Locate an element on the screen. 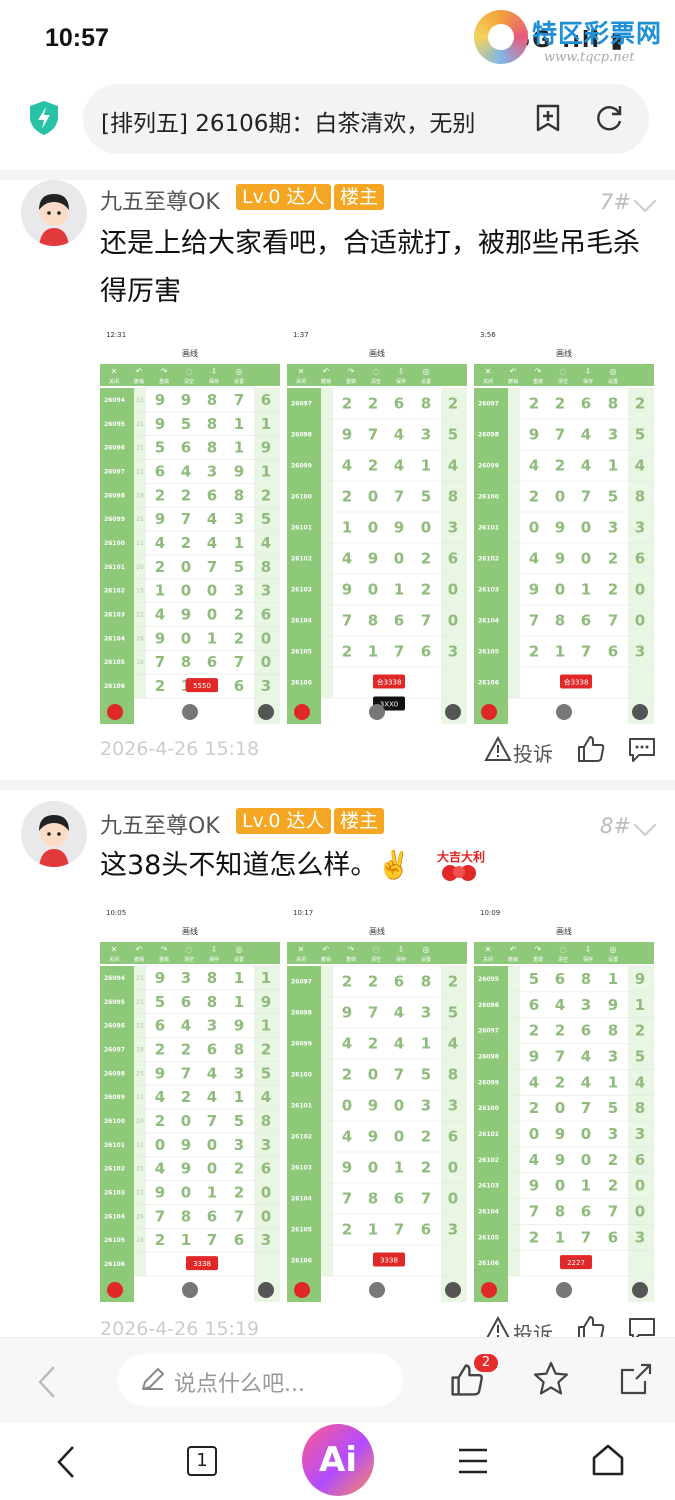 The image size is (675, 1500). pencil-icon is located at coordinates (153, 1379).